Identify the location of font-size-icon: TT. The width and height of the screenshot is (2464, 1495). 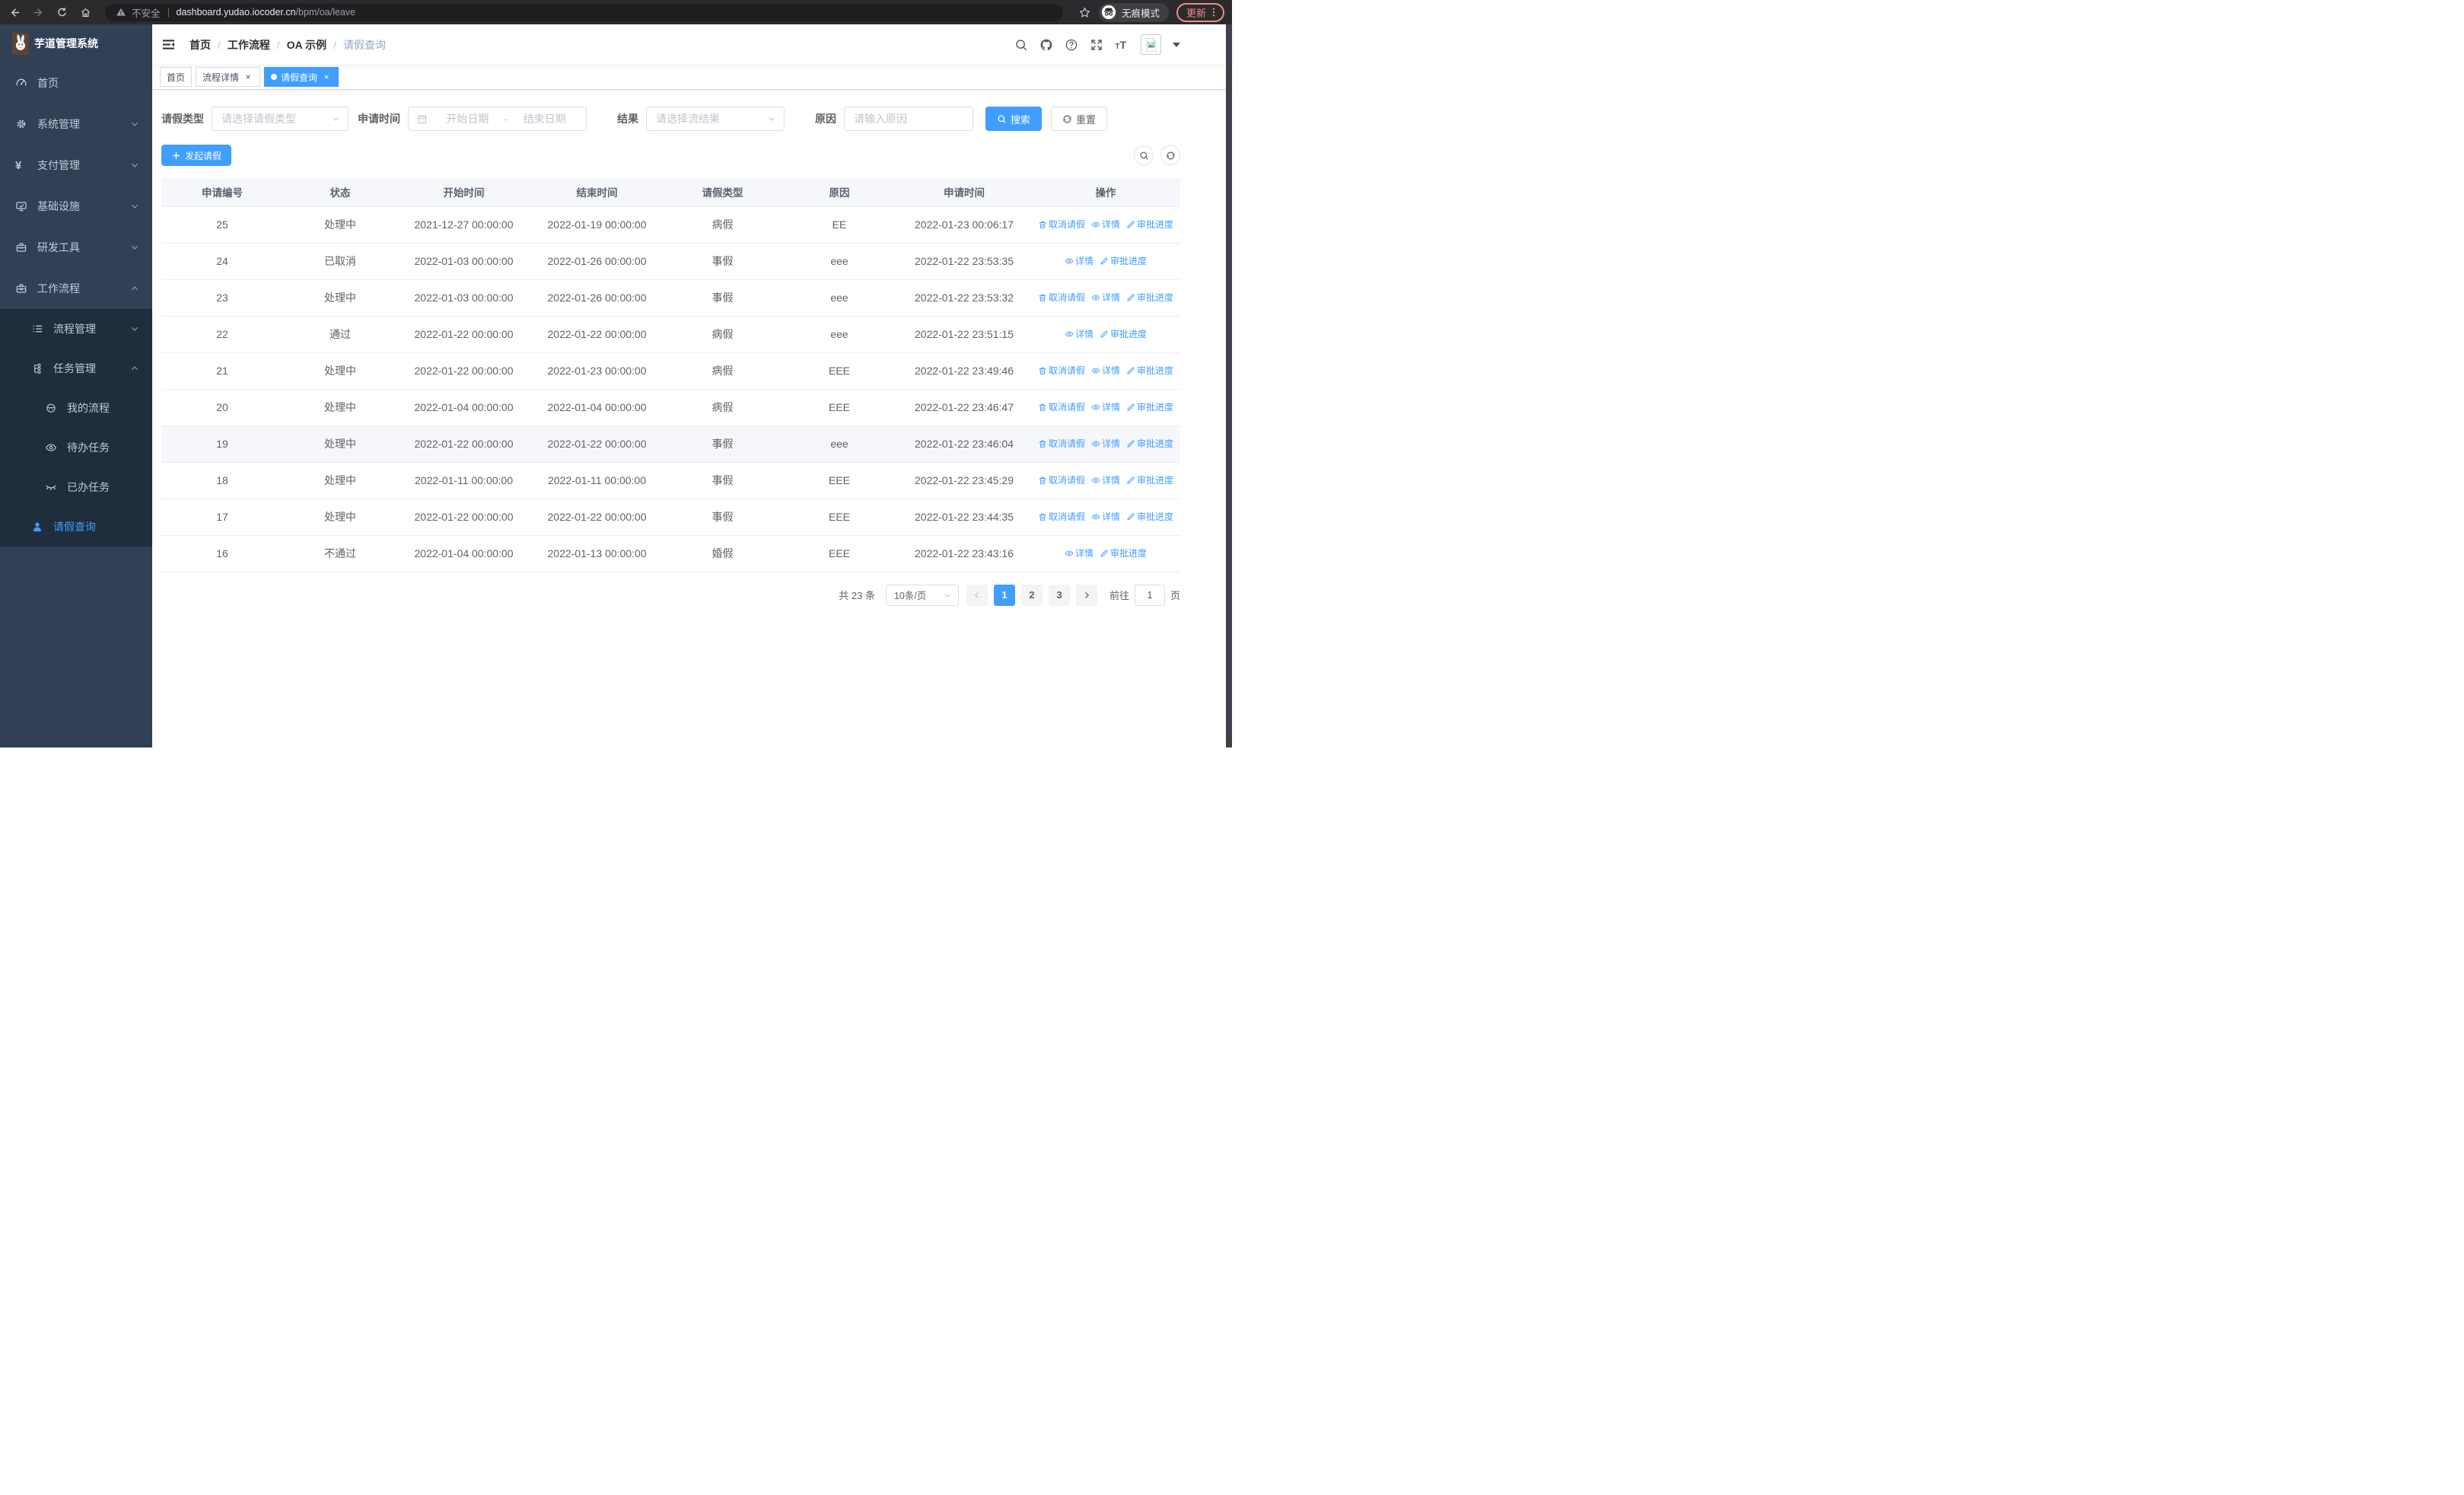
(1120, 45).